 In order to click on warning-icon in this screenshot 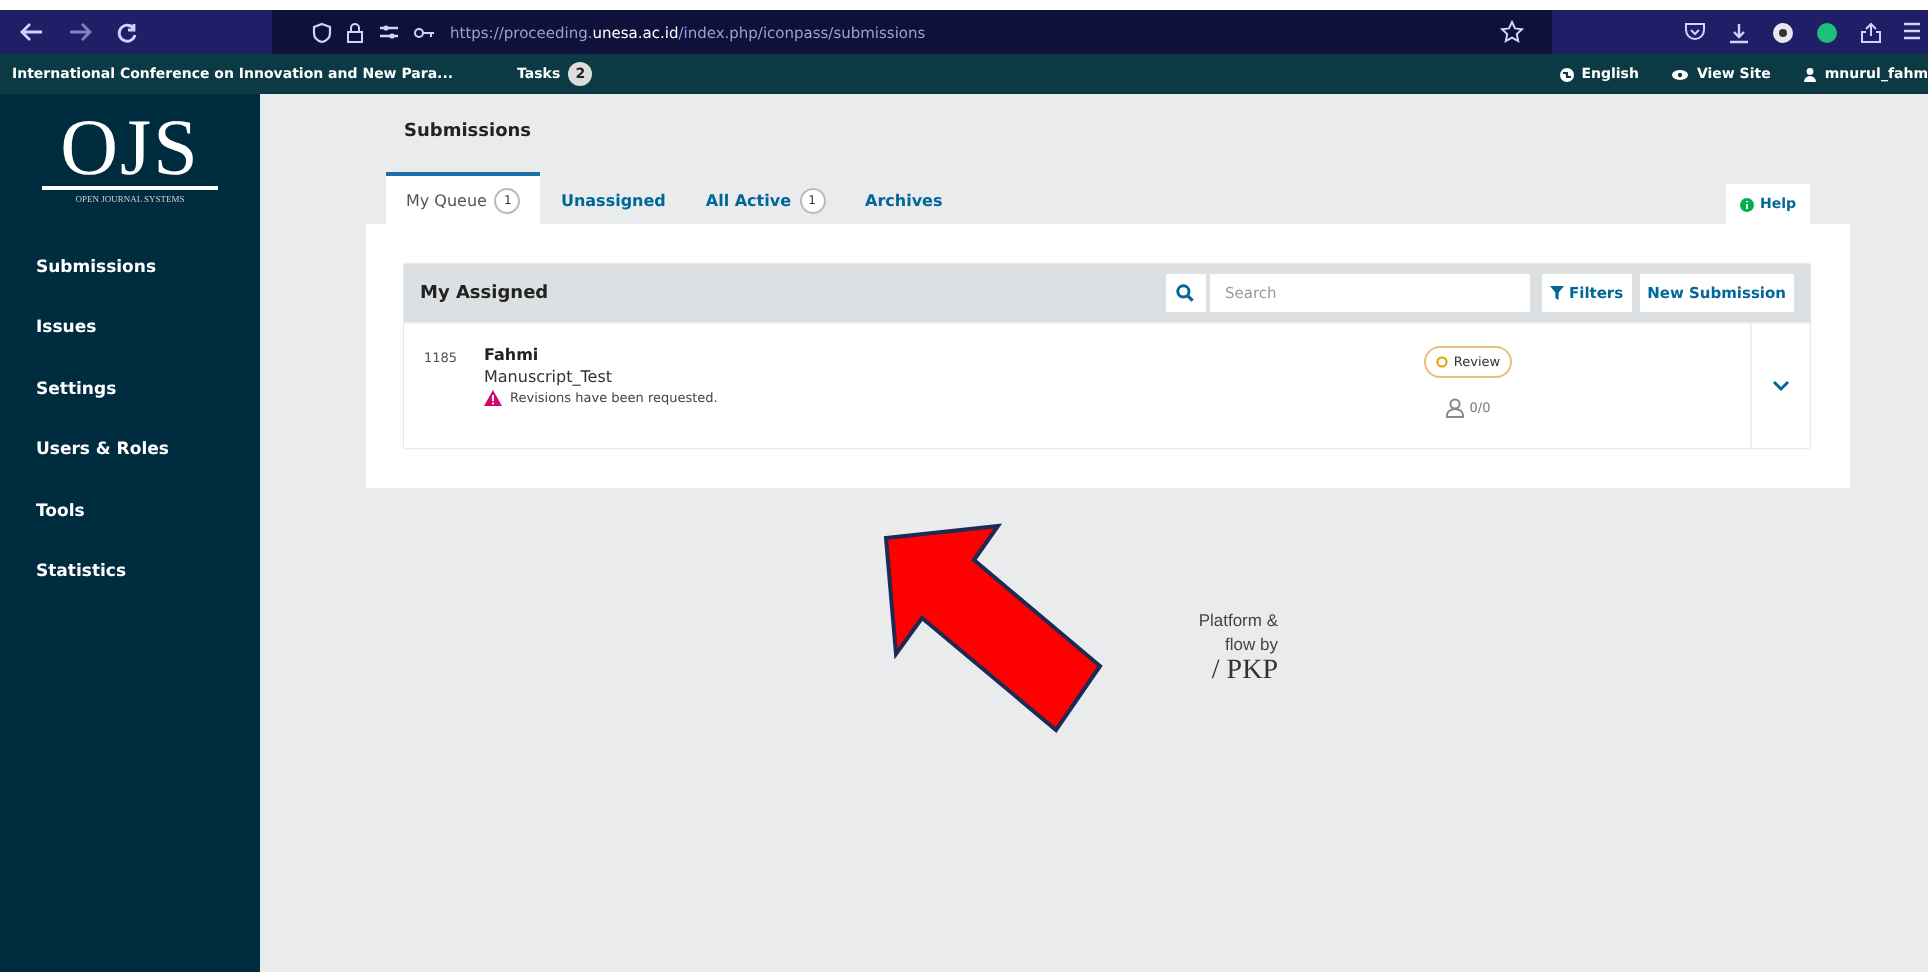, I will do `click(493, 398)`.